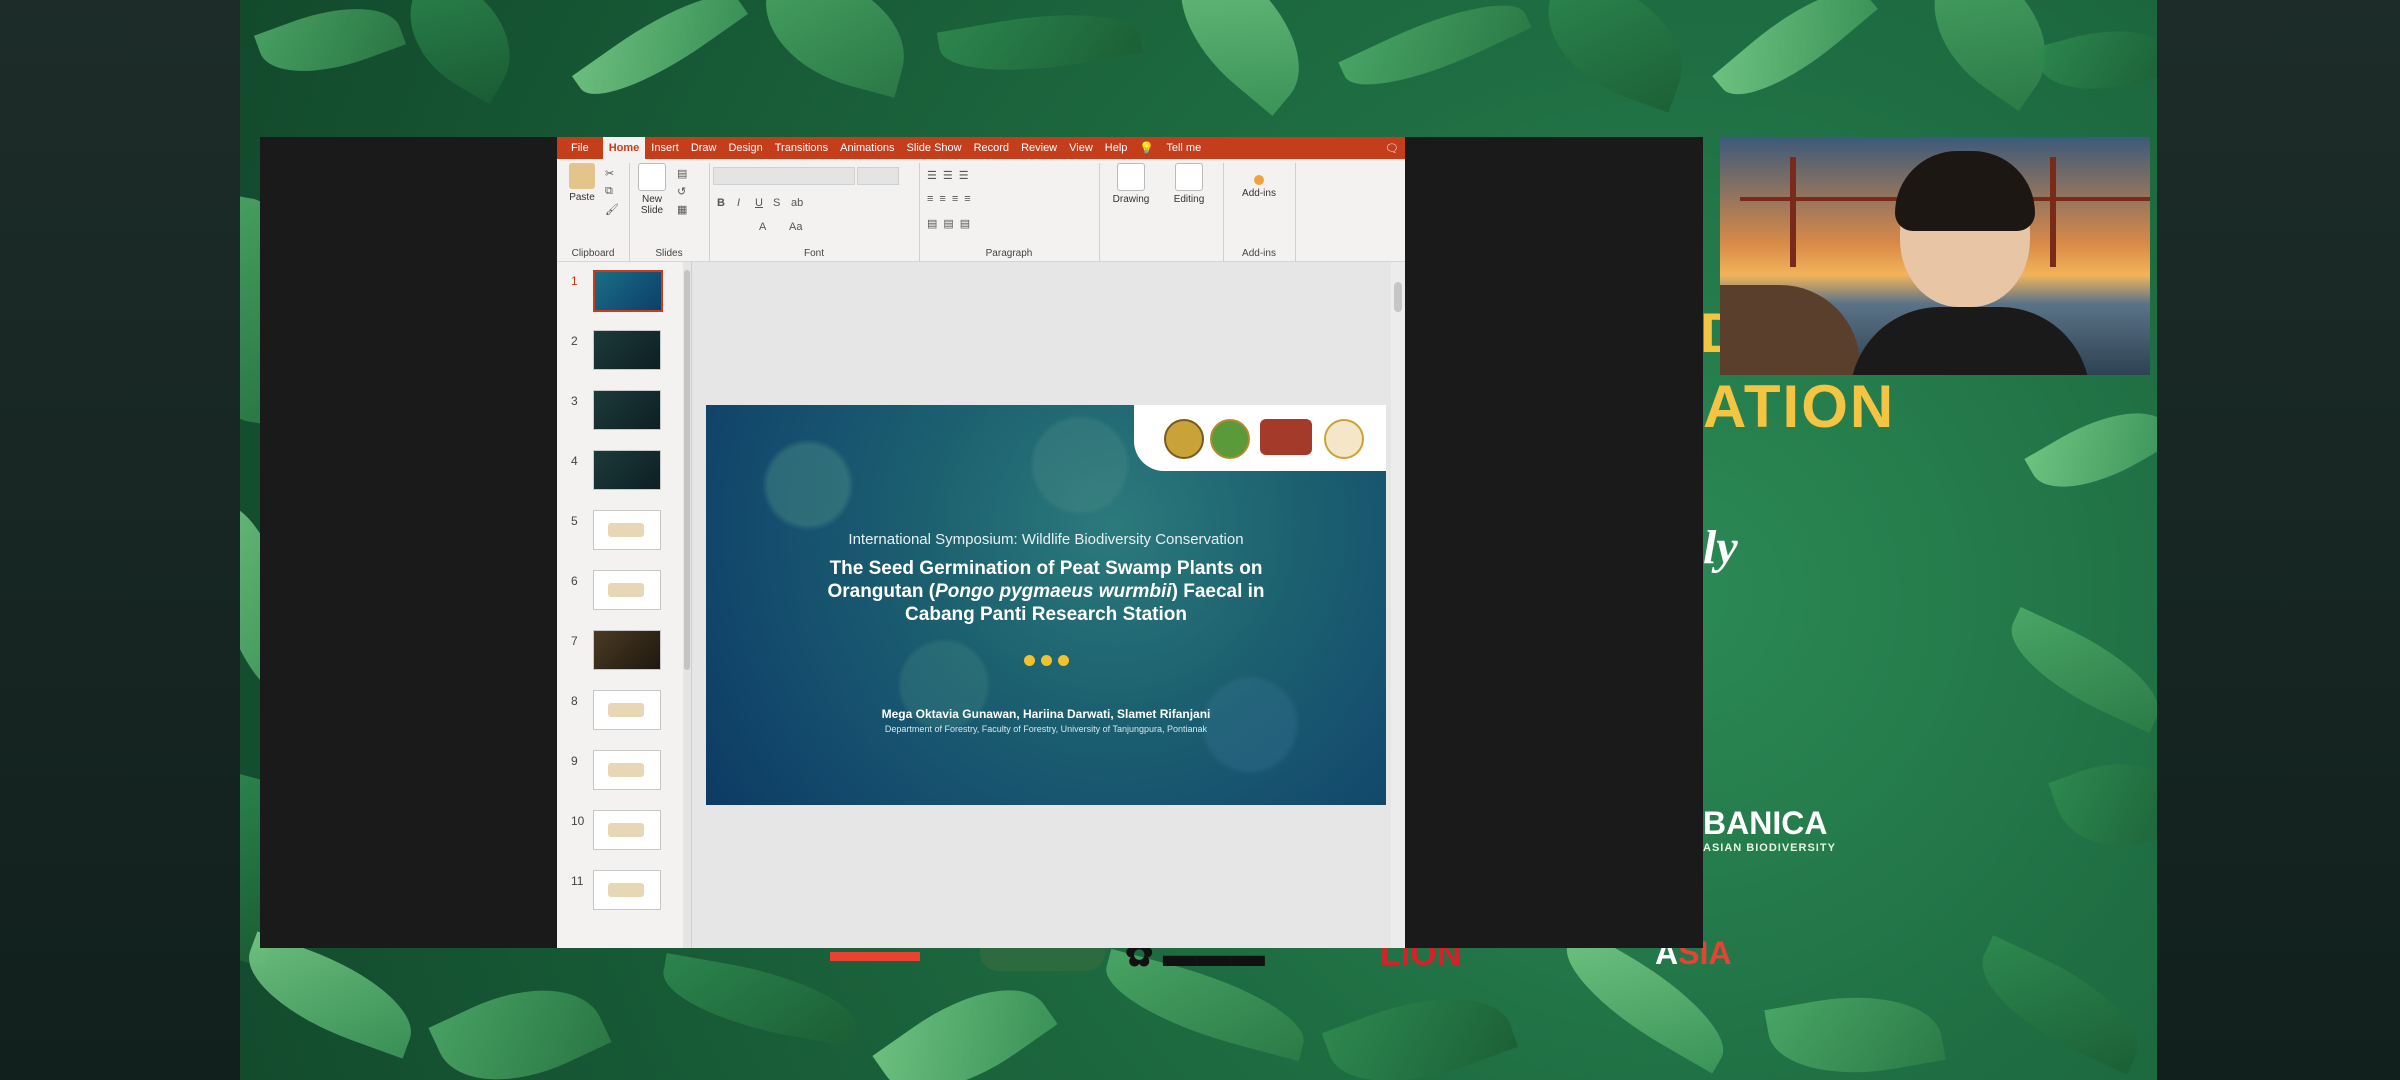 Image resolution: width=2400 pixels, height=1080 pixels. I want to click on new-slide-button: New Slide, so click(652, 189).